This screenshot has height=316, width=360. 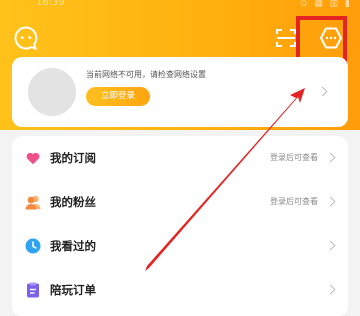 I want to click on menu-item-subscriptions: 我的订阅 登录后可查看, so click(x=180, y=158).